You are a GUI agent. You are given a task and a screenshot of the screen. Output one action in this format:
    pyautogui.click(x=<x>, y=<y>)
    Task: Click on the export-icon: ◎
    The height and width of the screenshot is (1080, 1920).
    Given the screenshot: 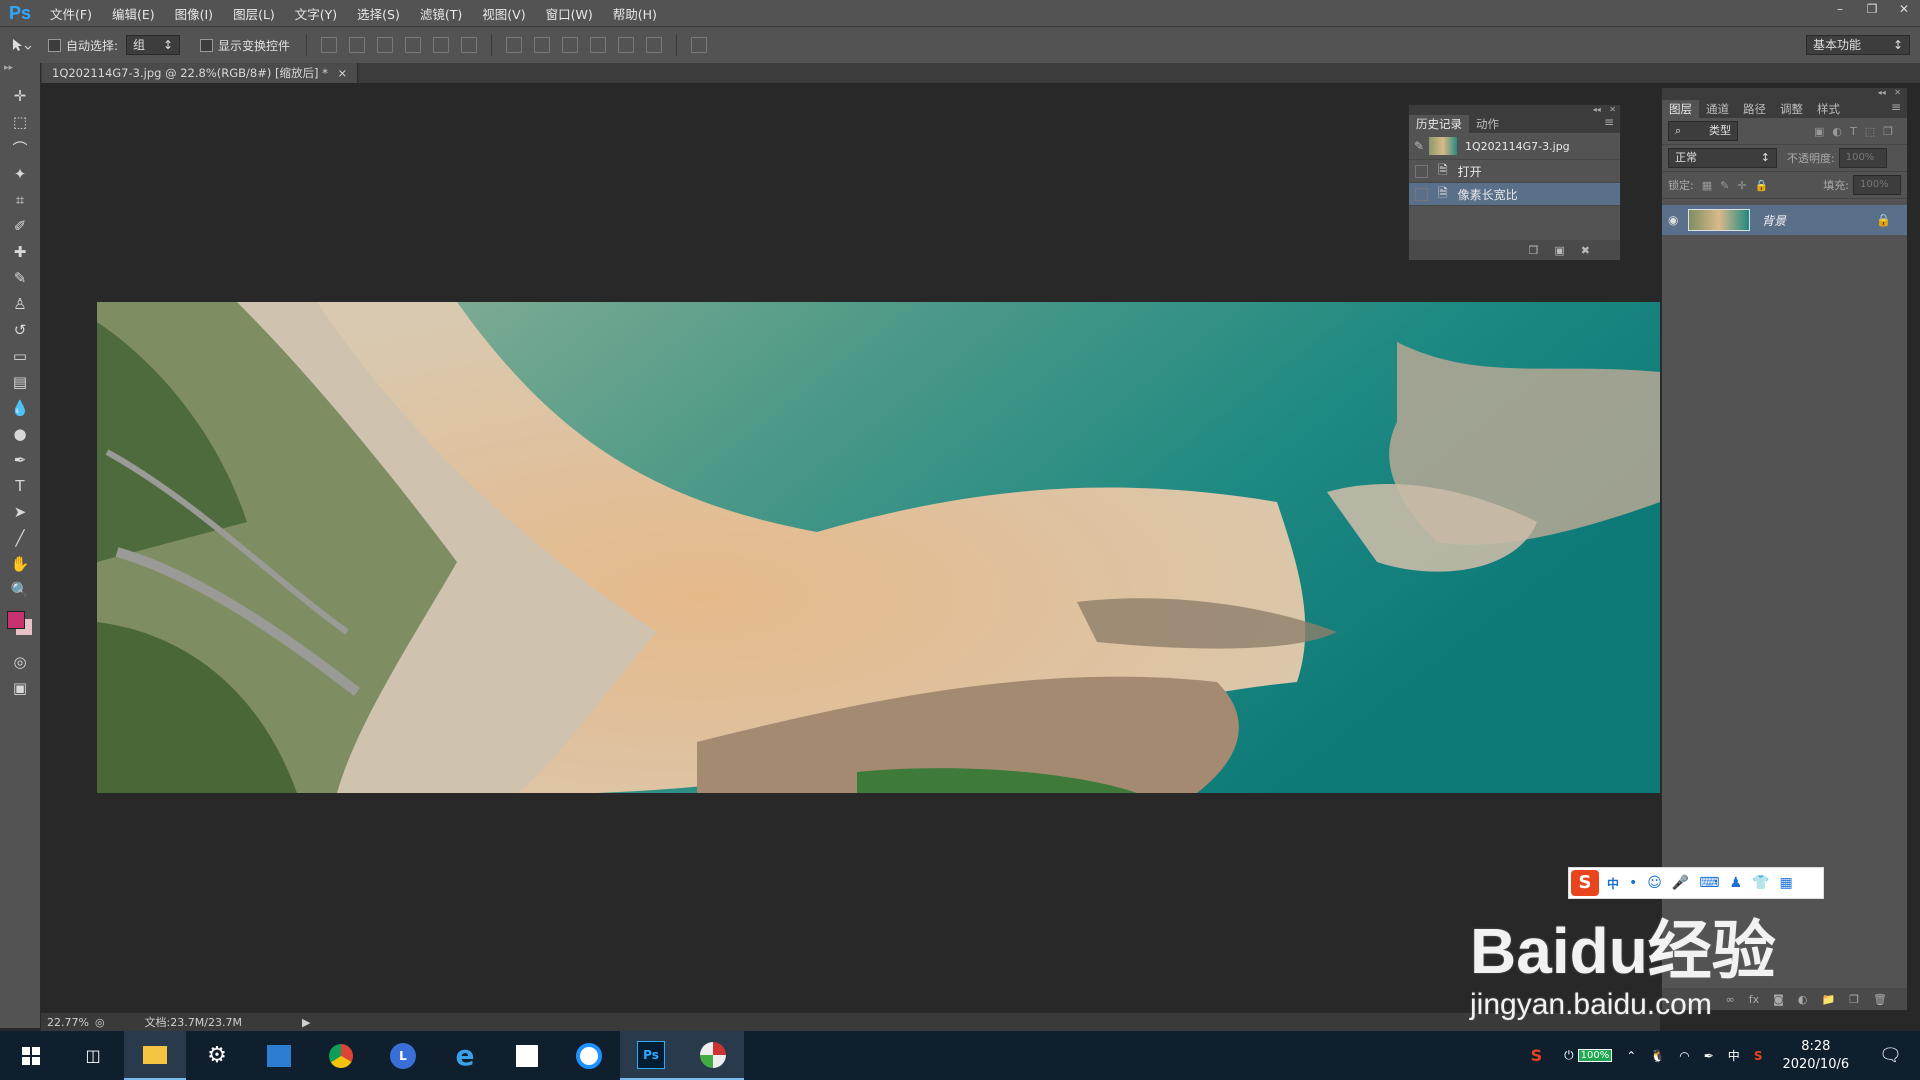 What is the action you would take?
    pyautogui.click(x=100, y=1022)
    